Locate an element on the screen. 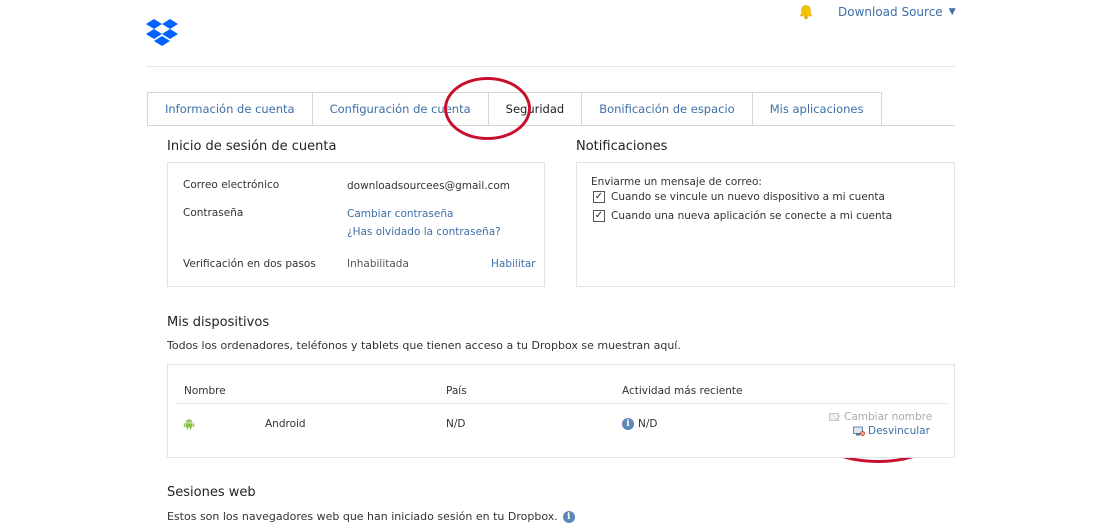 This screenshot has width=1100, height=532. tab-my-apps: Mis aplicaciones is located at coordinates (816, 109).